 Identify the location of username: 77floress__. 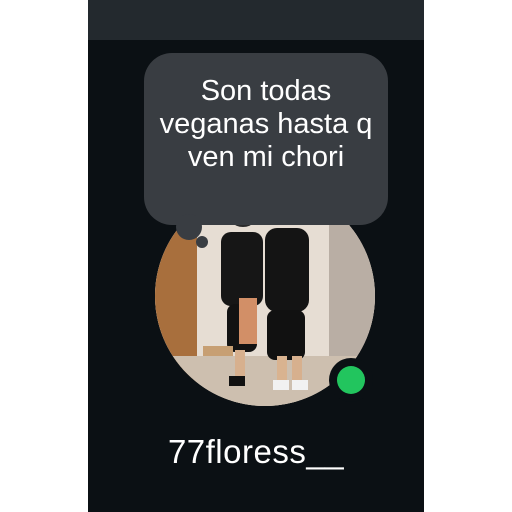
(256, 452).